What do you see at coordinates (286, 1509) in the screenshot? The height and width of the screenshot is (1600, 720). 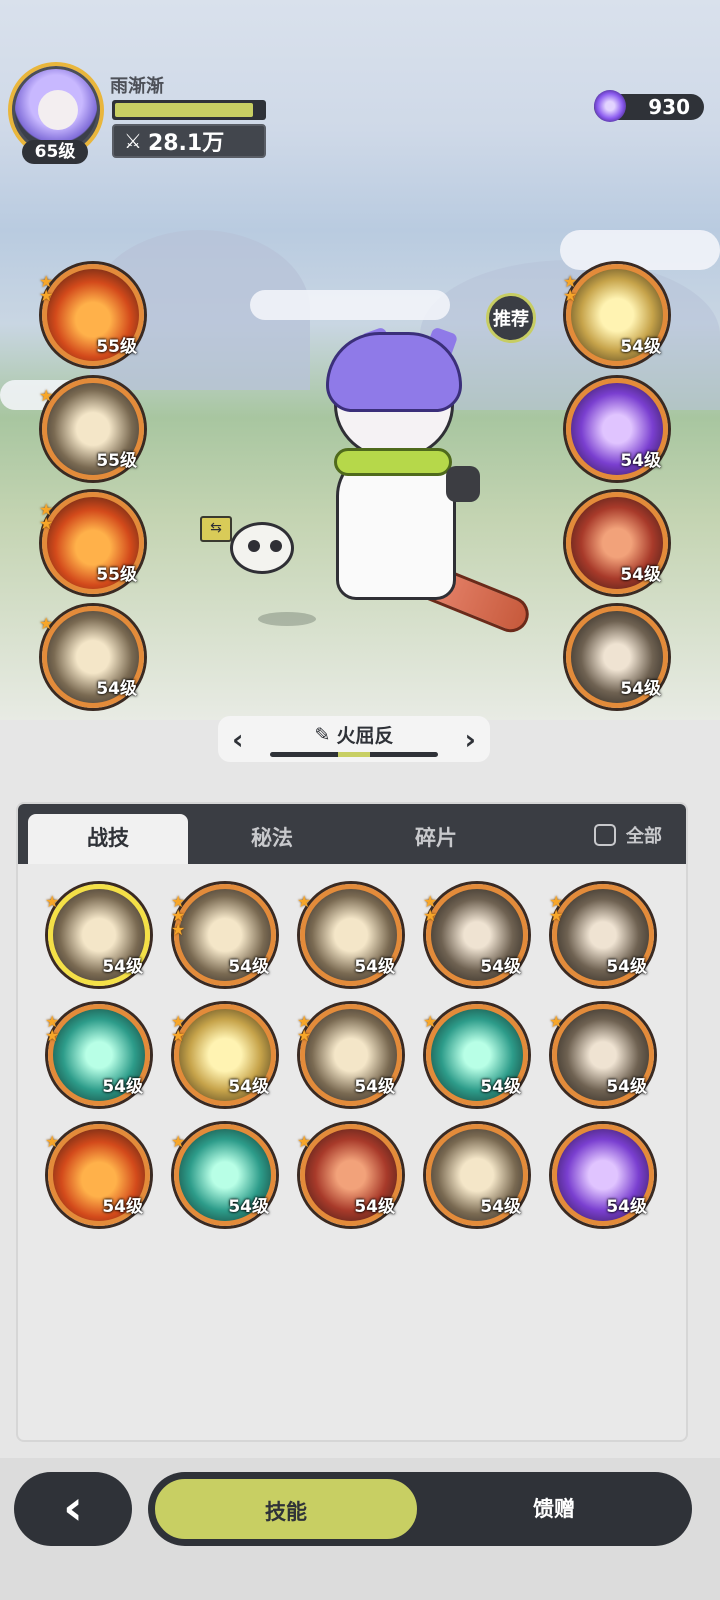 I see `nav-skills: 技能` at bounding box center [286, 1509].